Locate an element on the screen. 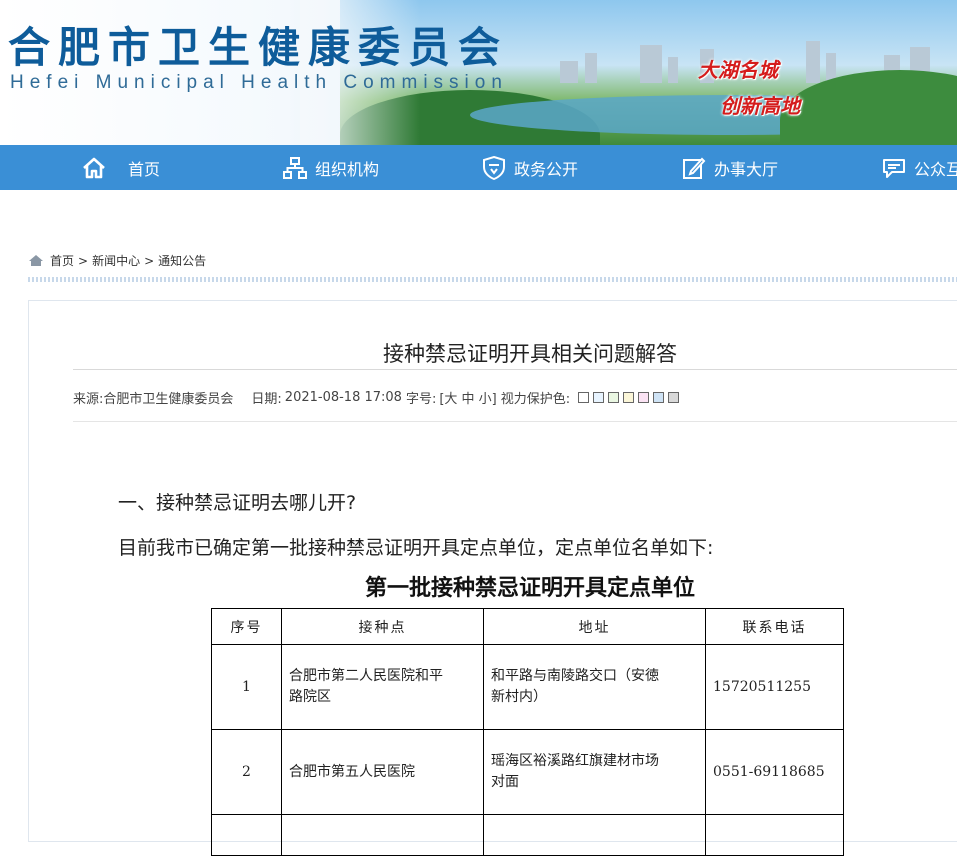 The width and height of the screenshot is (957, 856). nav-label-public-interaction: 公众互 is located at coordinates (935, 169).